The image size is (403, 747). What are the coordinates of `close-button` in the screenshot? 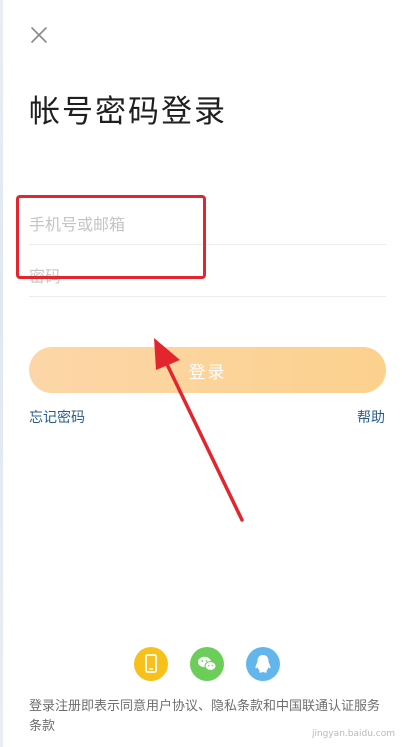 It's located at (39, 35).